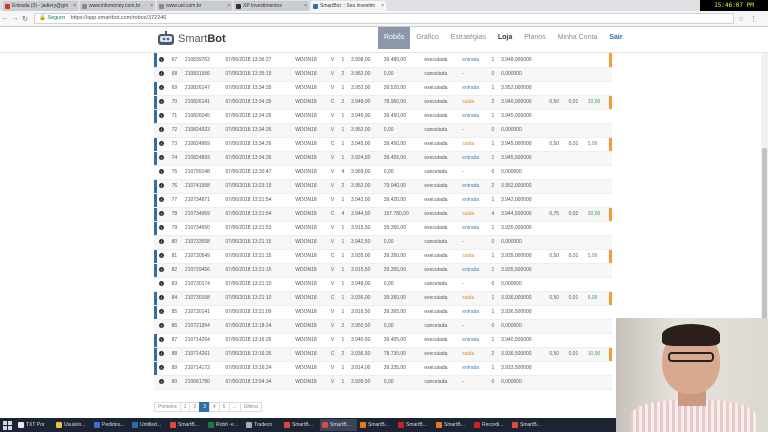 The image size is (768, 432). I want to click on cell-v: 39.420,00, so click(394, 200).